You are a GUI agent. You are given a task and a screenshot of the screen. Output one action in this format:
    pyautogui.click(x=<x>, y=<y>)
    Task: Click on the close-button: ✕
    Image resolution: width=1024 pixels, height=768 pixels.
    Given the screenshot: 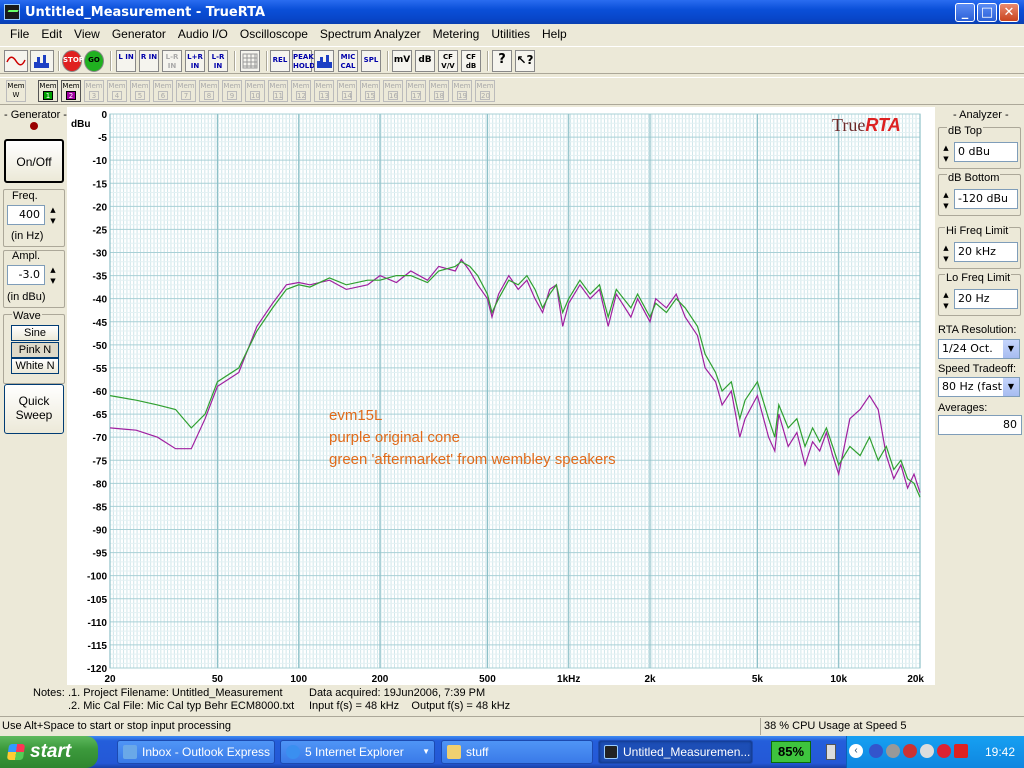 What is the action you would take?
    pyautogui.click(x=1009, y=12)
    